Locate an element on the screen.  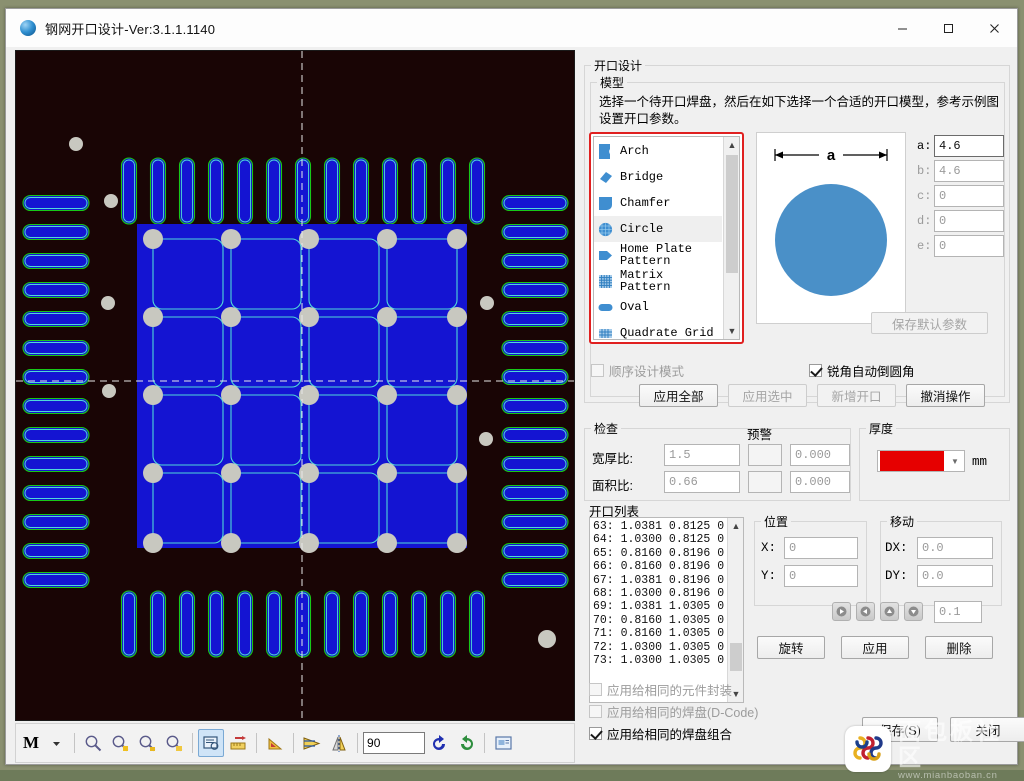
model-item-label: Bridge is located at coordinates (642, 176).